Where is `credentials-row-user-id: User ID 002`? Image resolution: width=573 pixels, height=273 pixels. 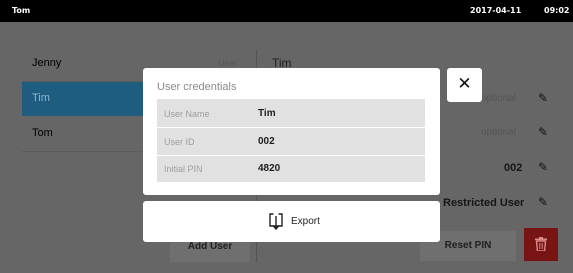
credentials-row-user-id: User ID 002 is located at coordinates (291, 141).